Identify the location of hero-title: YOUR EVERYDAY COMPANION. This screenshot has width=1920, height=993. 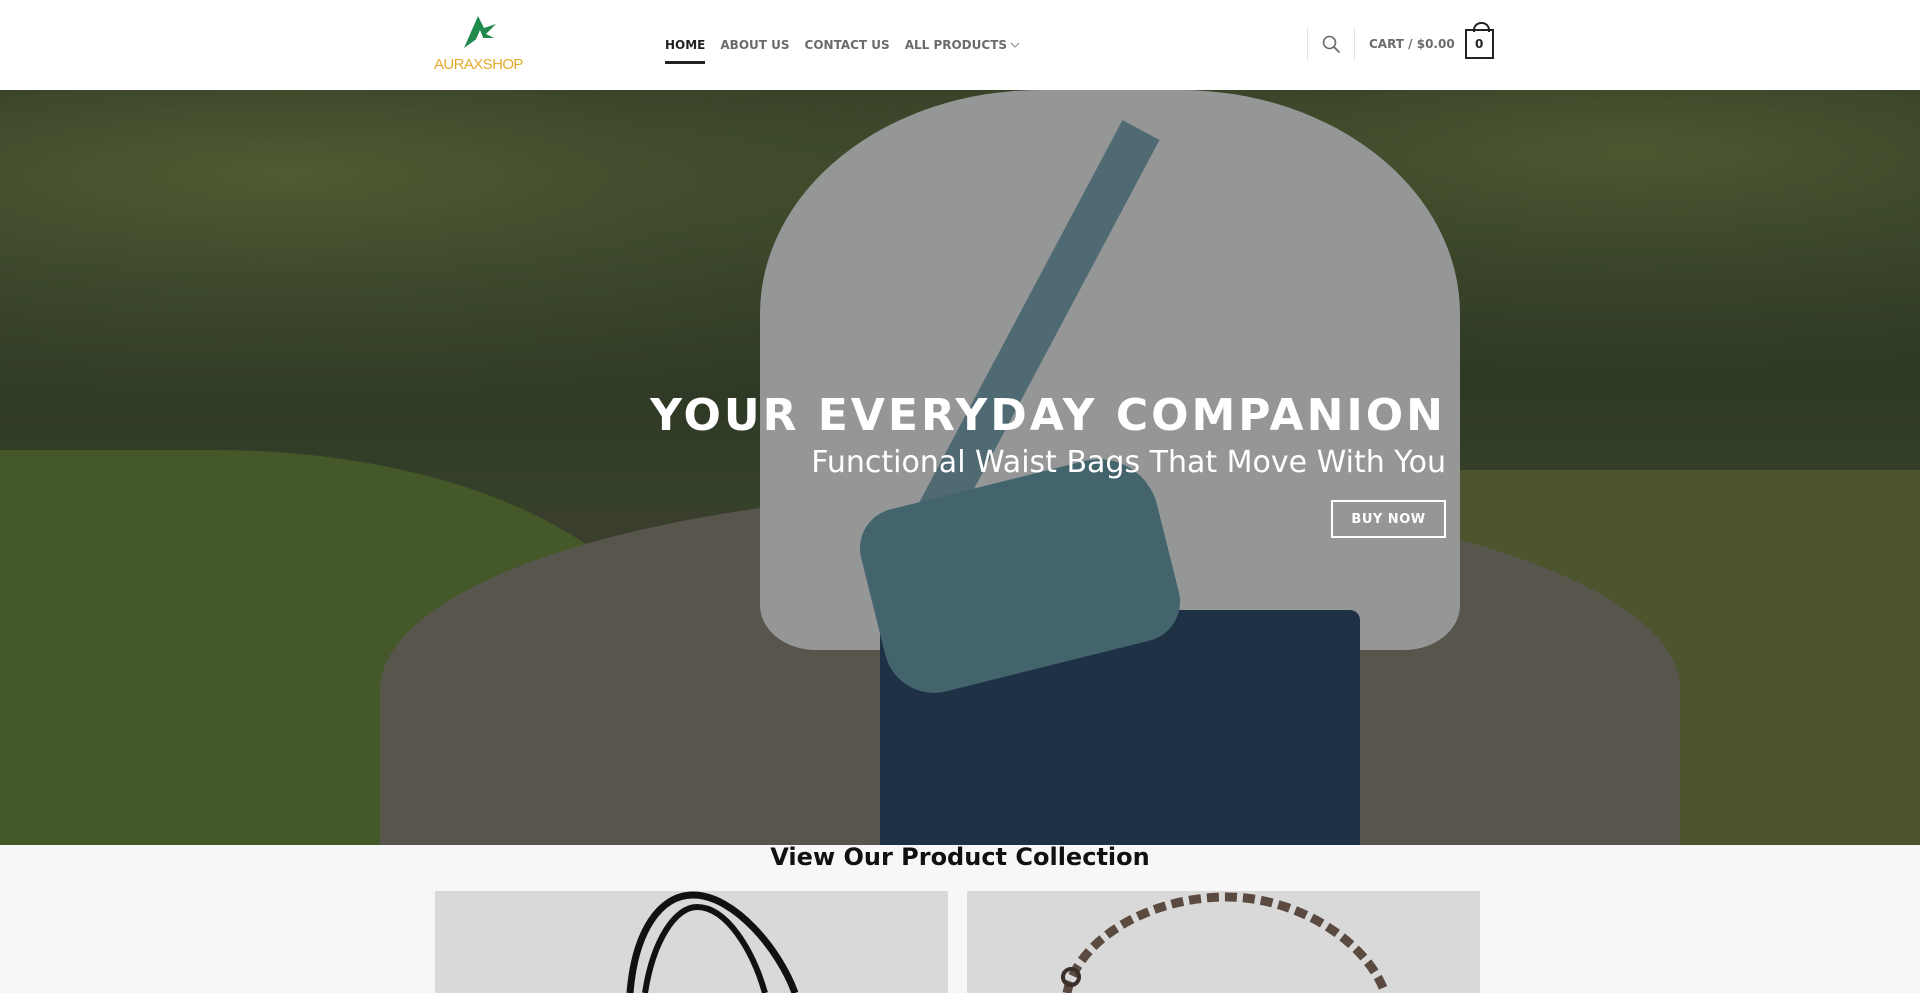
(1048, 415).